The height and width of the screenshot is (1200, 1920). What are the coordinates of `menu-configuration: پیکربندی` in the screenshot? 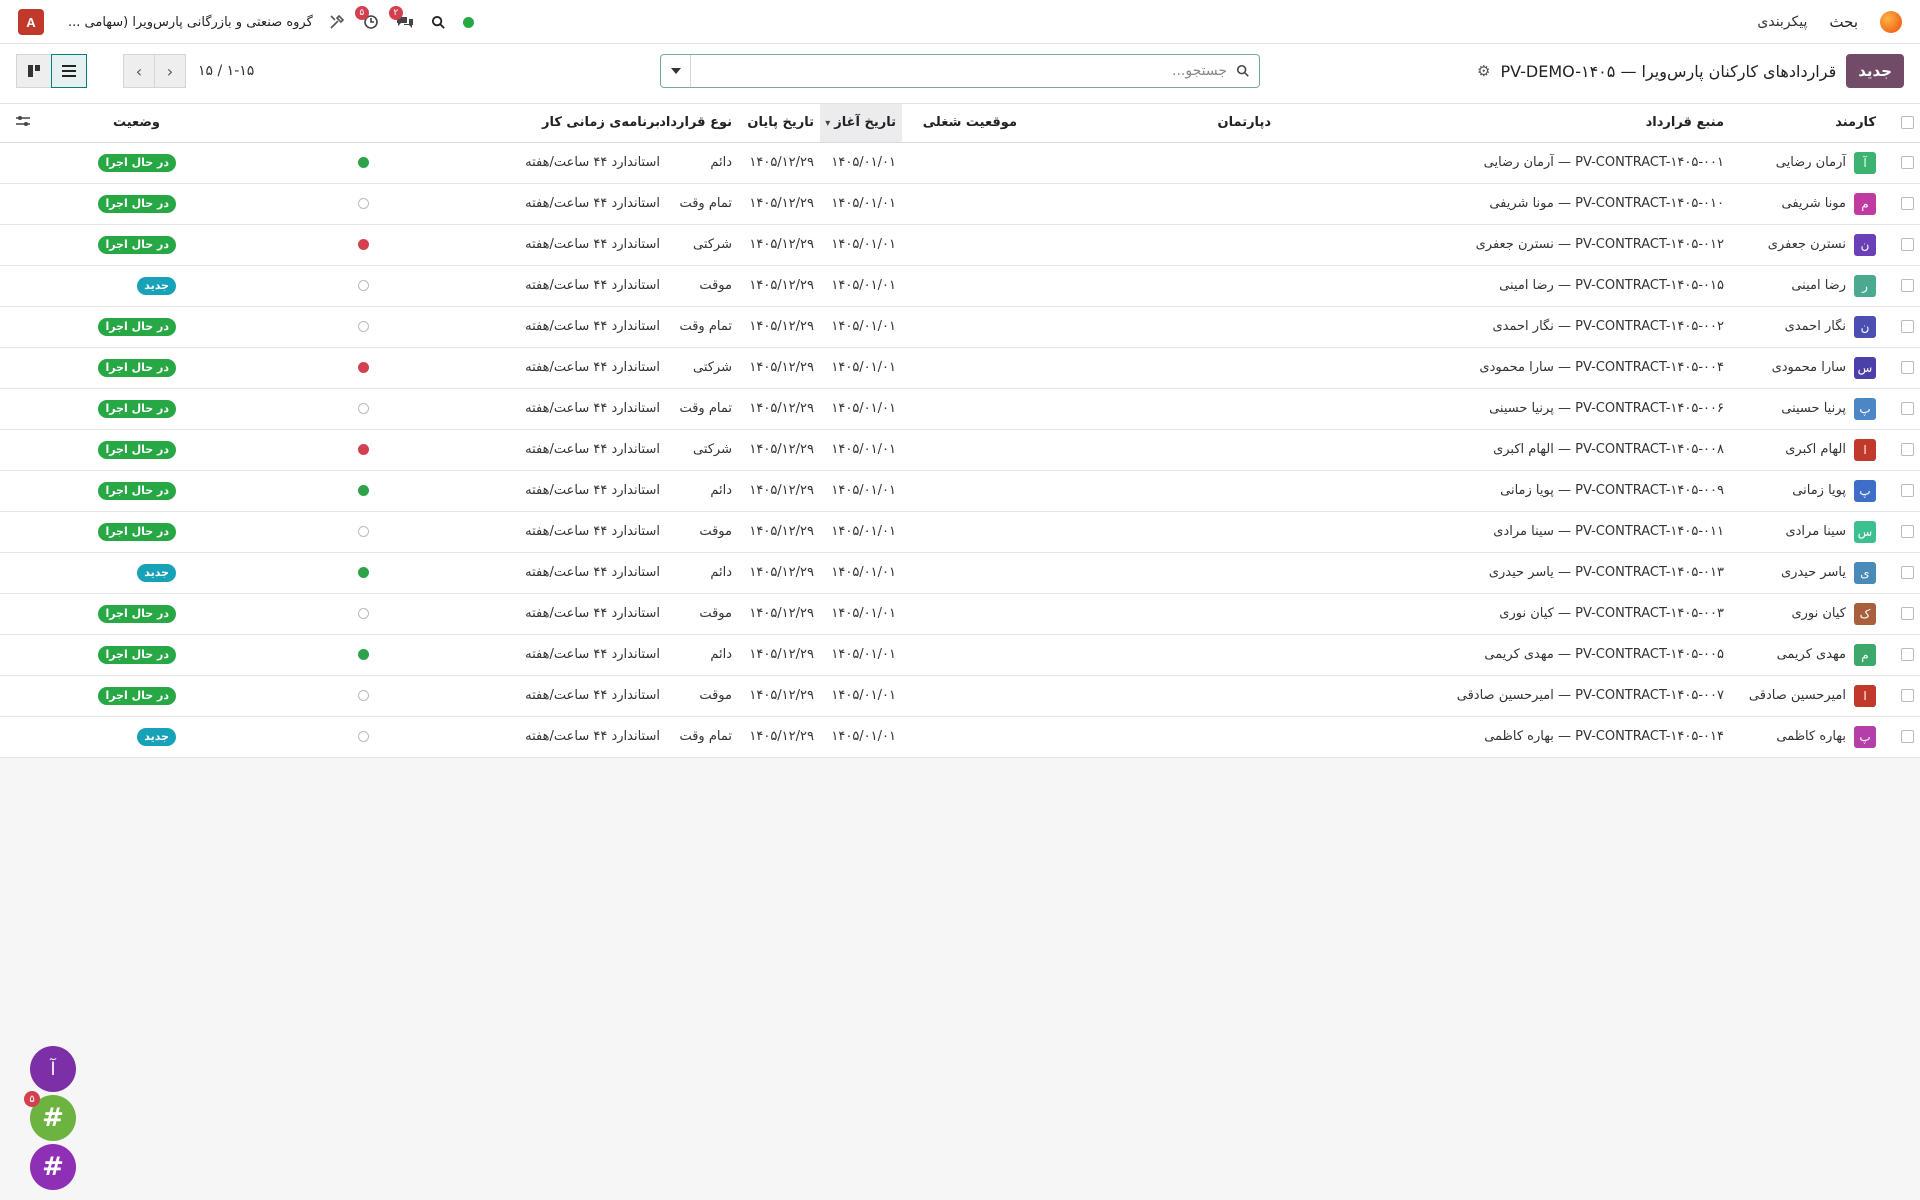 It's located at (1782, 22).